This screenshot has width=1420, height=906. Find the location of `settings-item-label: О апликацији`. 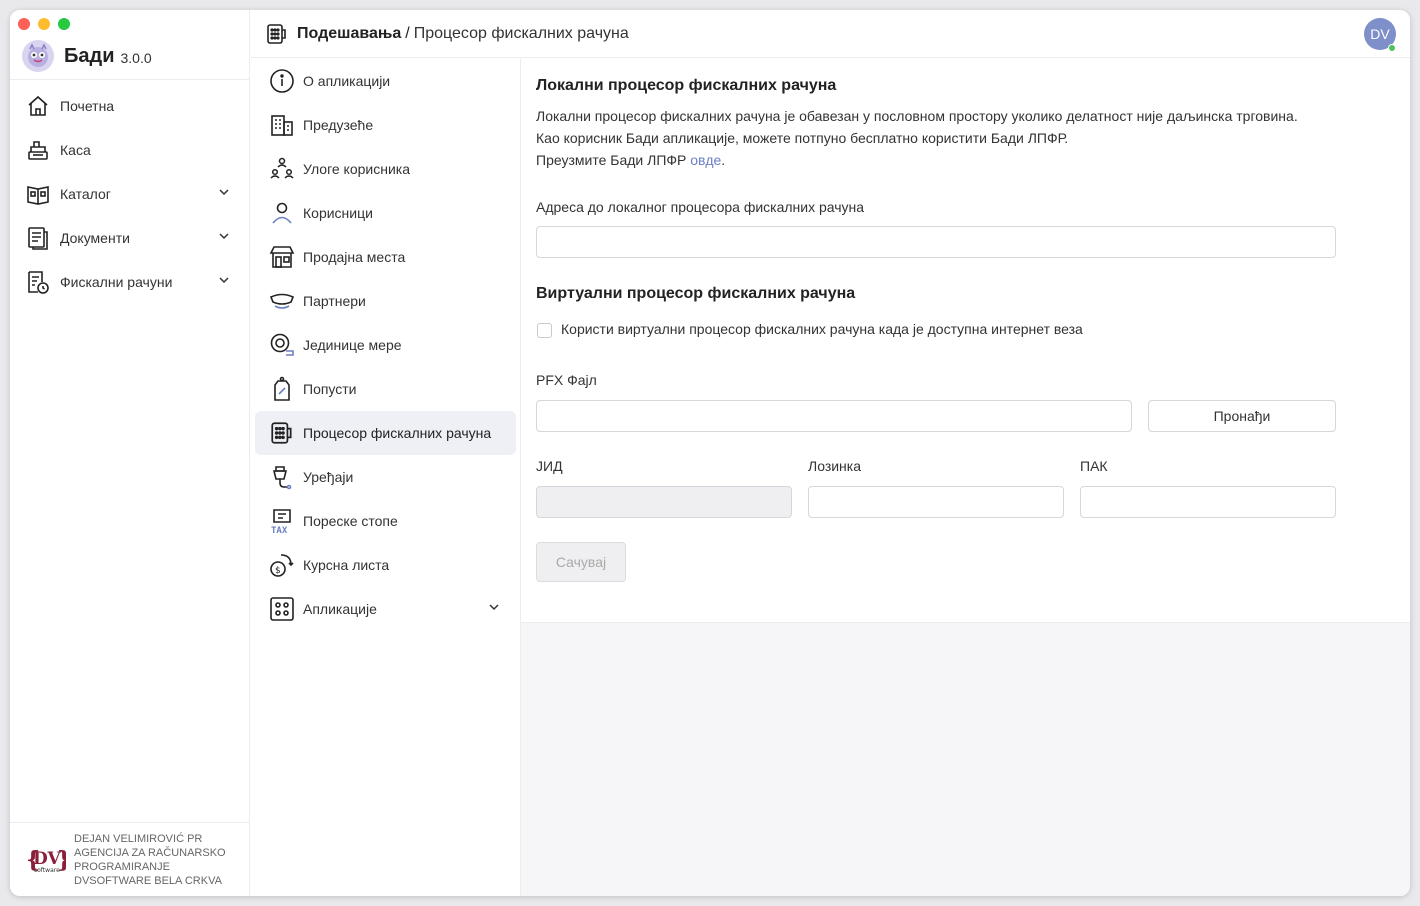

settings-item-label: О апликацији is located at coordinates (347, 81).